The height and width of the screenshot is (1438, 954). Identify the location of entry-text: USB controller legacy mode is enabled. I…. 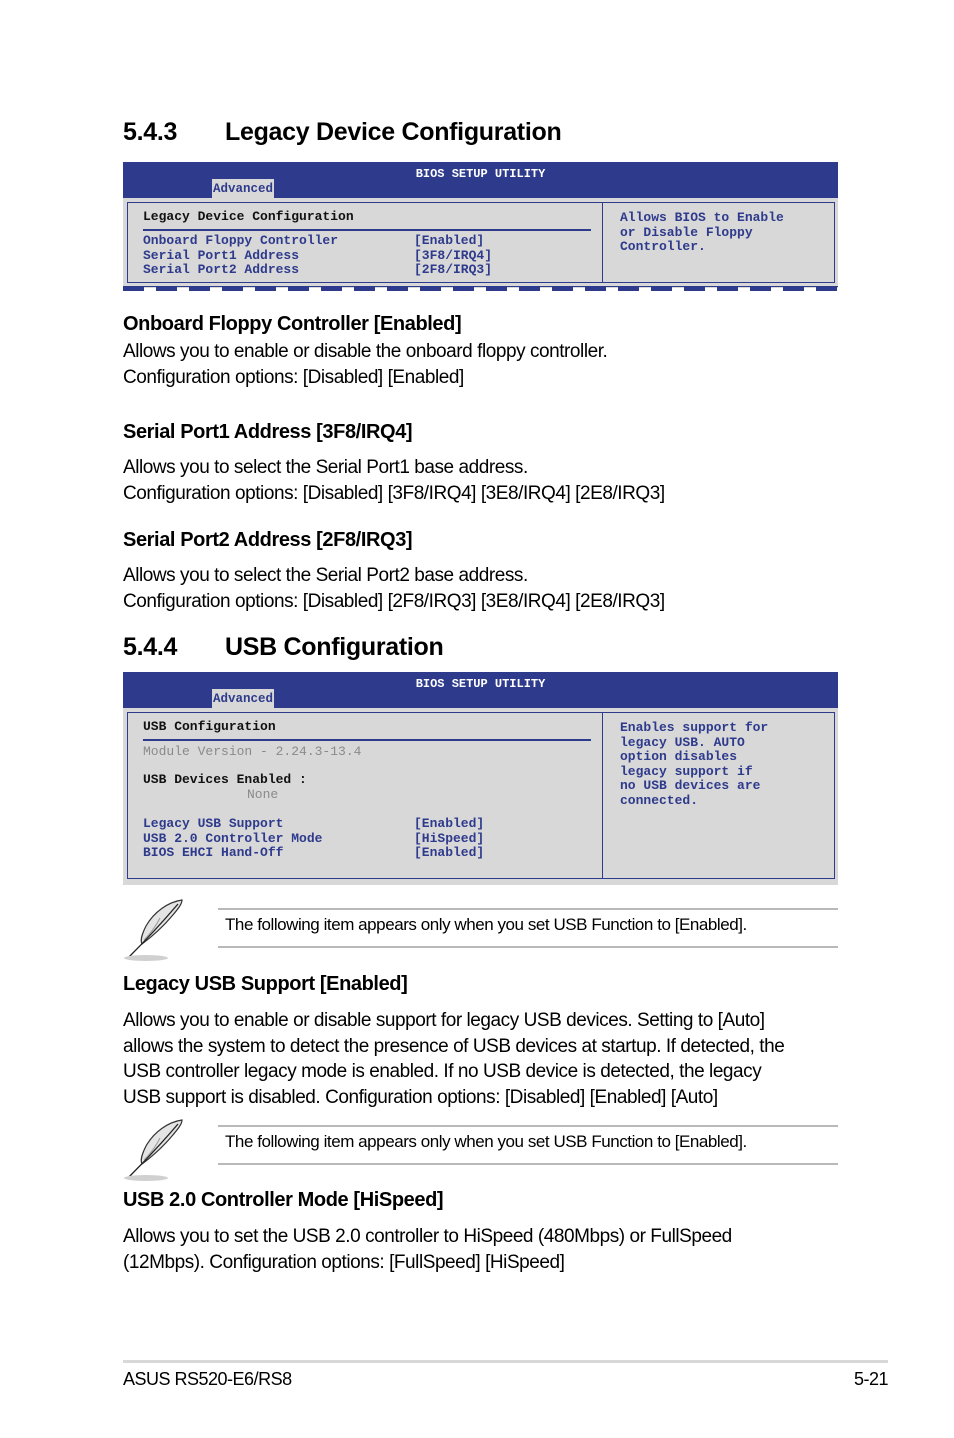
(442, 1071).